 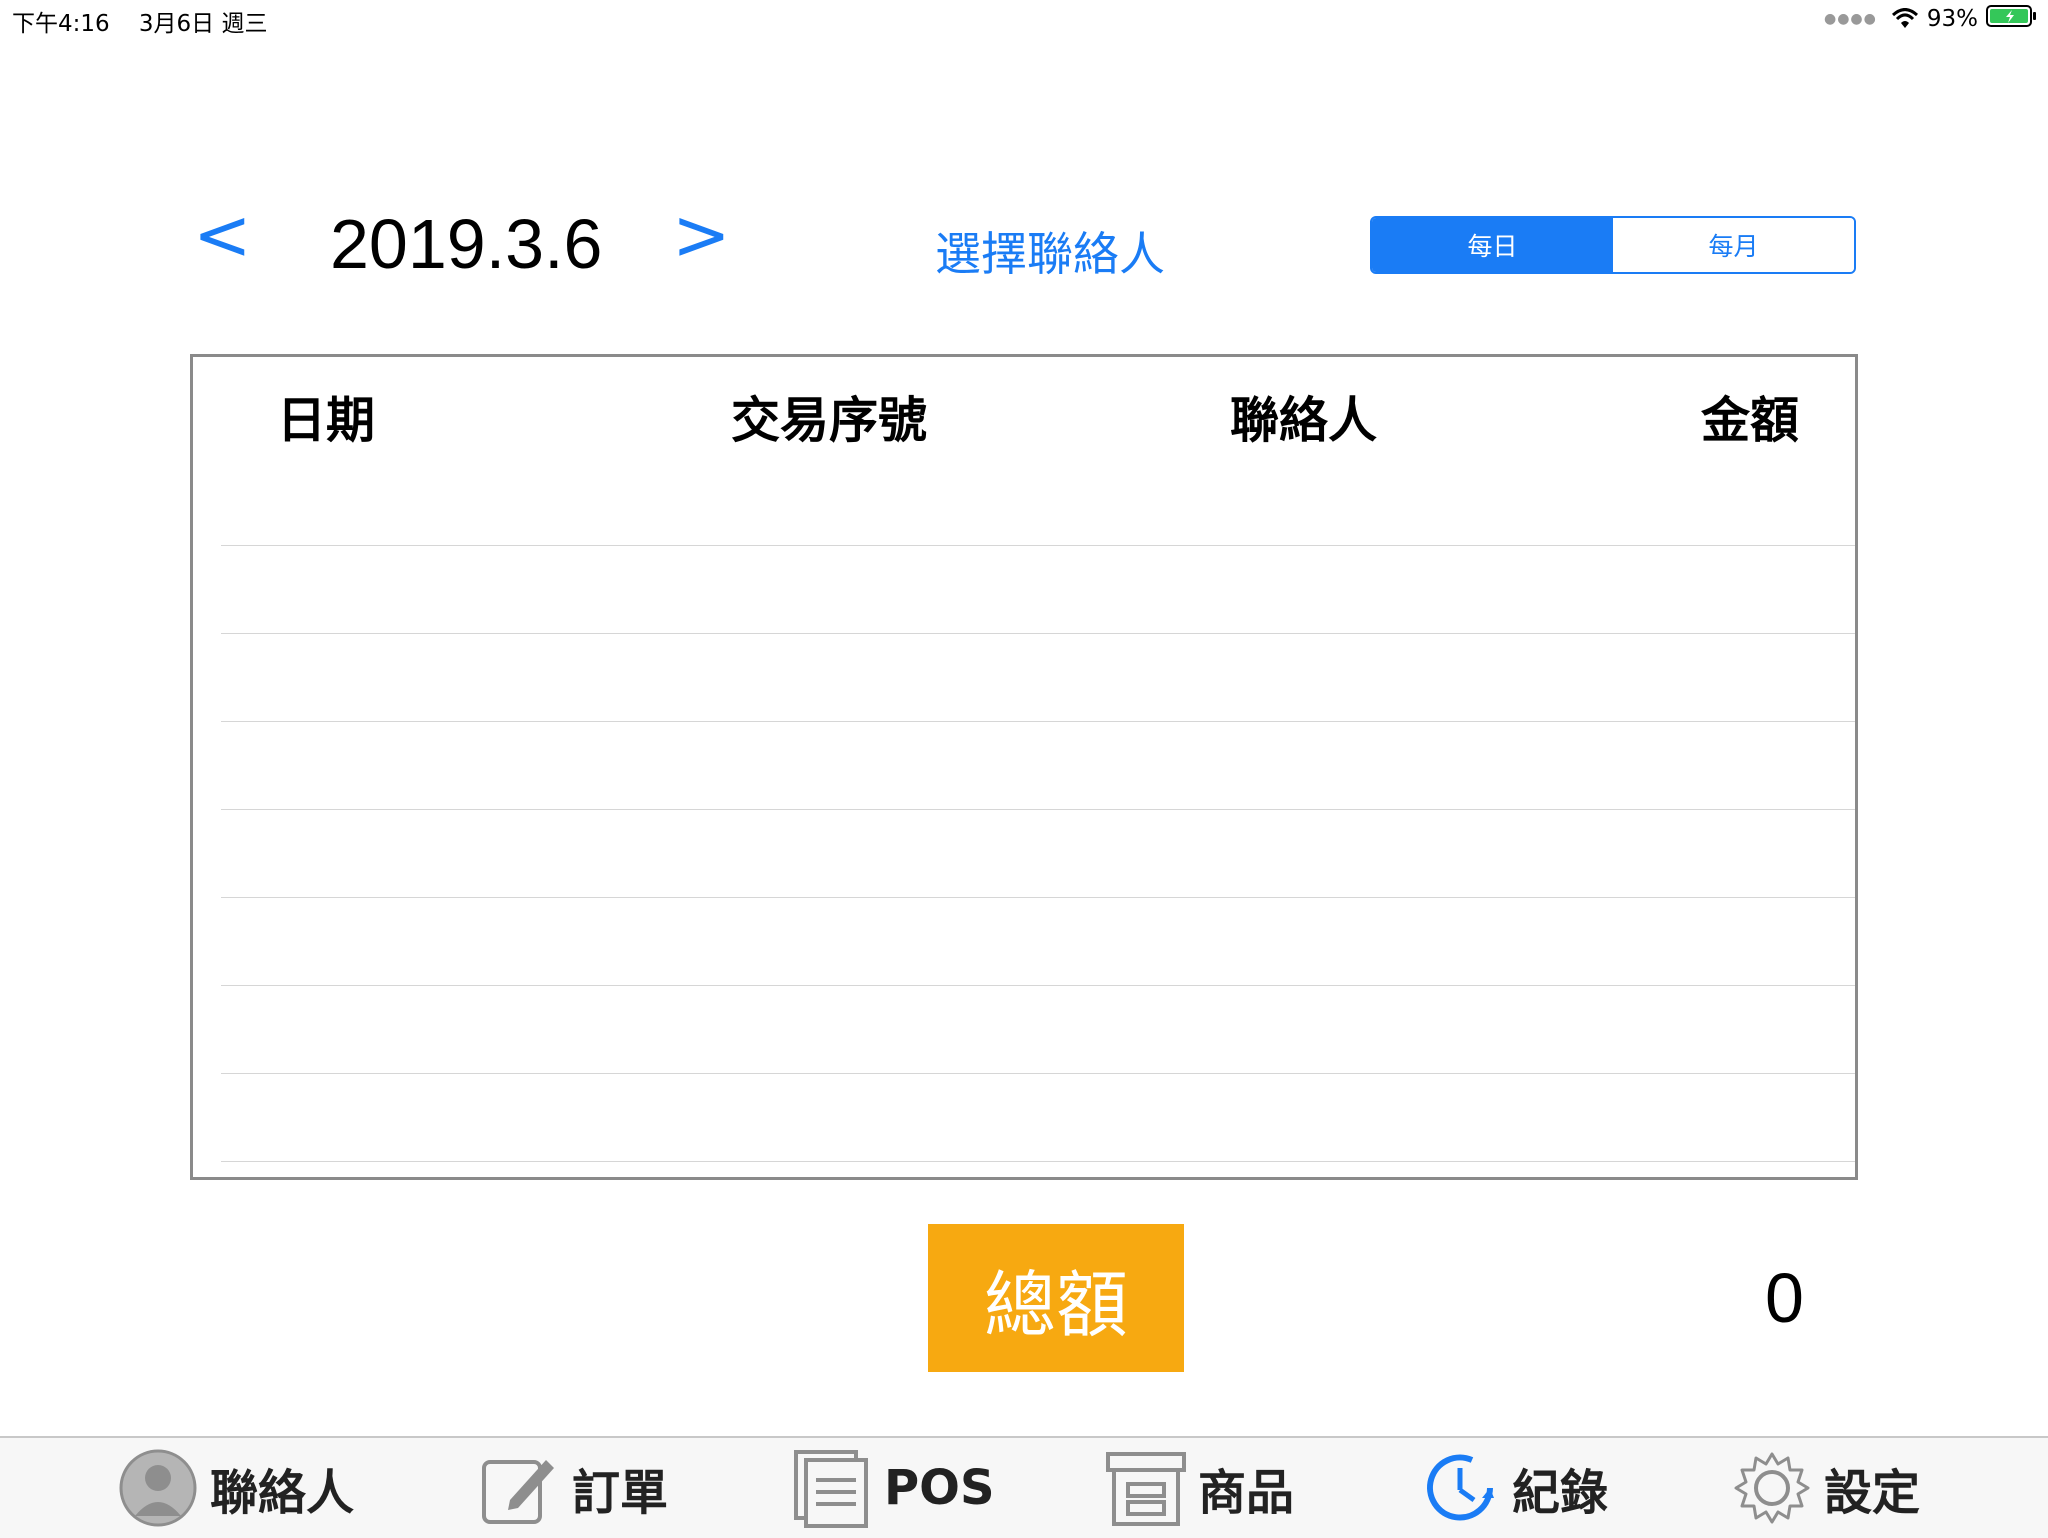 I want to click on tab-label-pos: POS, so click(x=939, y=1488).